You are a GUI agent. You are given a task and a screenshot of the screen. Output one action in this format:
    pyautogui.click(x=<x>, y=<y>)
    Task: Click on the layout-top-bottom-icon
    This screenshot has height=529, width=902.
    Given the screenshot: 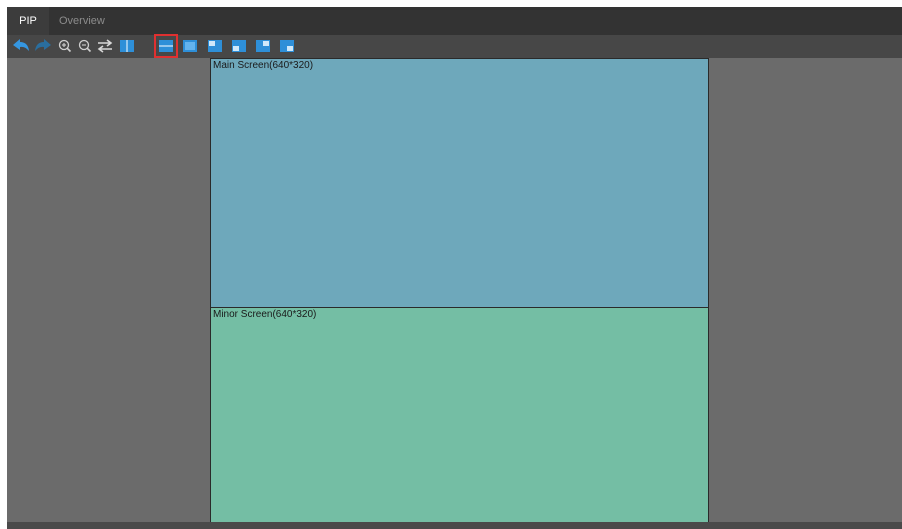 What is the action you would take?
    pyautogui.click(x=166, y=46)
    